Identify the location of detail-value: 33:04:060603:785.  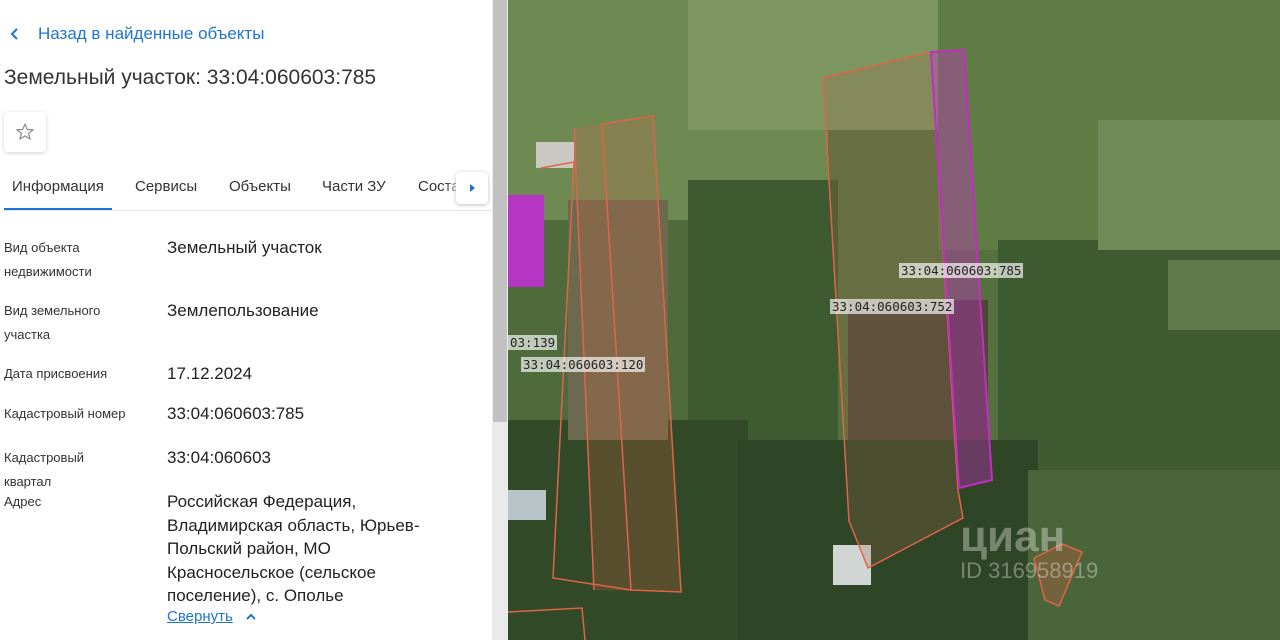
(236, 413).